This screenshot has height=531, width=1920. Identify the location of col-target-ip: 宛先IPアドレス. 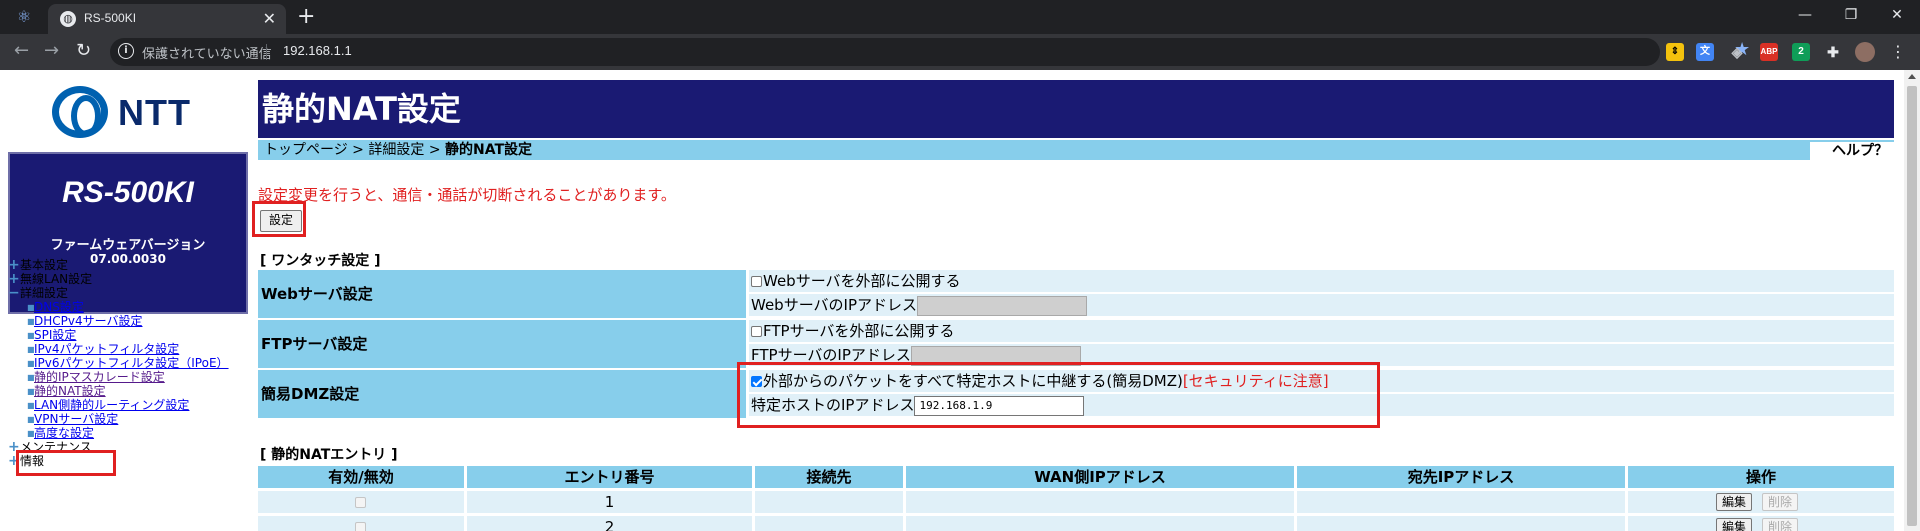
(1461, 477).